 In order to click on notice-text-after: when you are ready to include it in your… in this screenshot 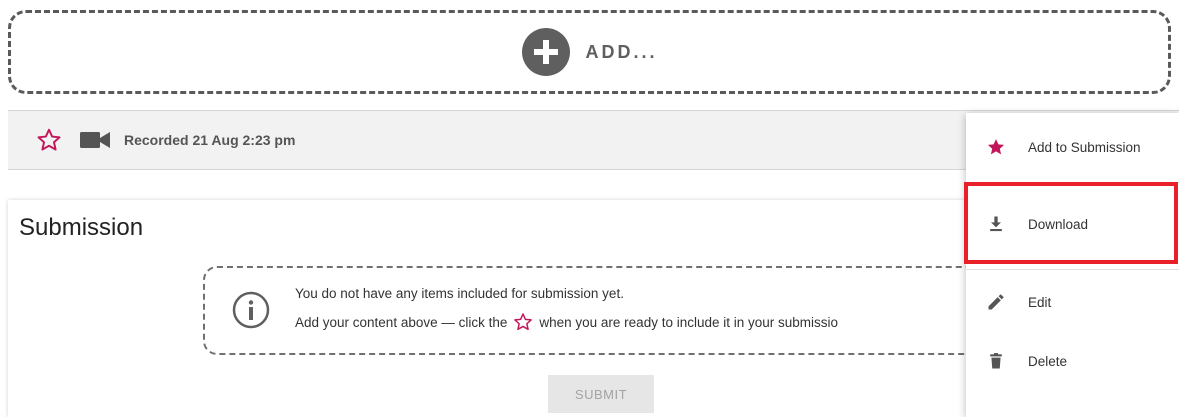, I will do `click(689, 322)`.